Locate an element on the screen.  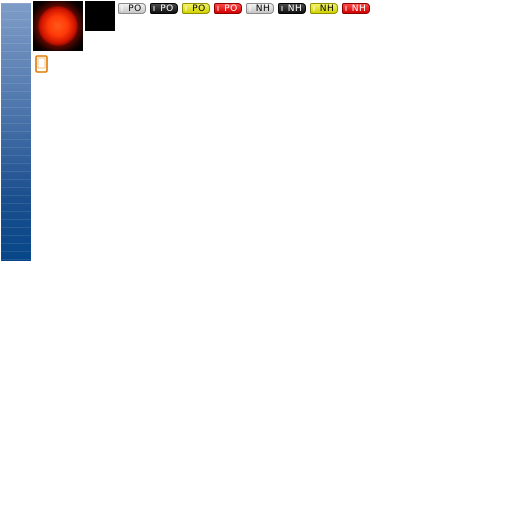
black-swatch is located at coordinates (100, 16).